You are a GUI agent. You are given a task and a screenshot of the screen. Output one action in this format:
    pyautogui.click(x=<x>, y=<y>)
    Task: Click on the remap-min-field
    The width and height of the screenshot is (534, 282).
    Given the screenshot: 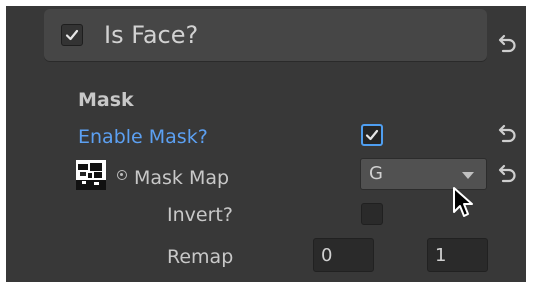 What is the action you would take?
    pyautogui.click(x=343, y=255)
    